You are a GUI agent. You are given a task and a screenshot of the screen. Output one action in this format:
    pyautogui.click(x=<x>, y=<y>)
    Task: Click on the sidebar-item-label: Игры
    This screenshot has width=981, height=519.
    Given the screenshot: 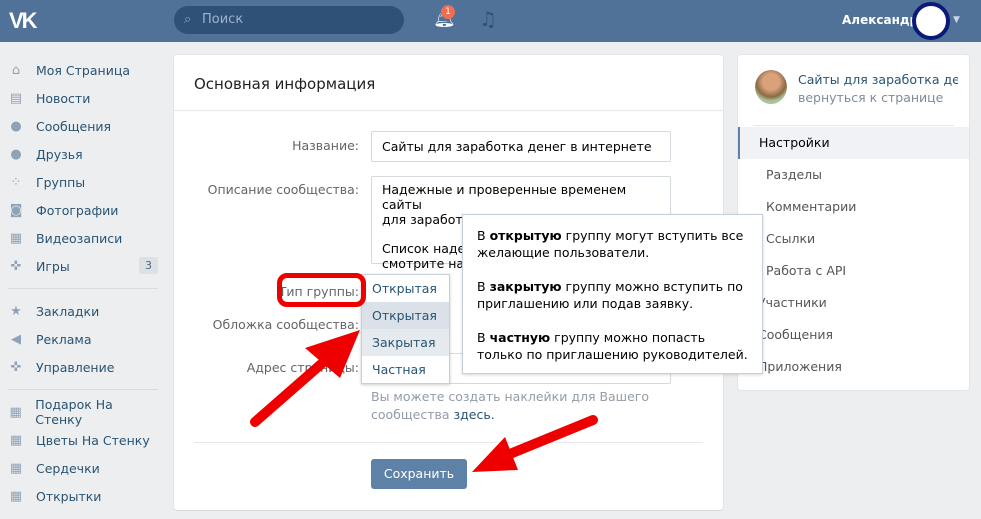 What is the action you would take?
    pyautogui.click(x=53, y=266)
    